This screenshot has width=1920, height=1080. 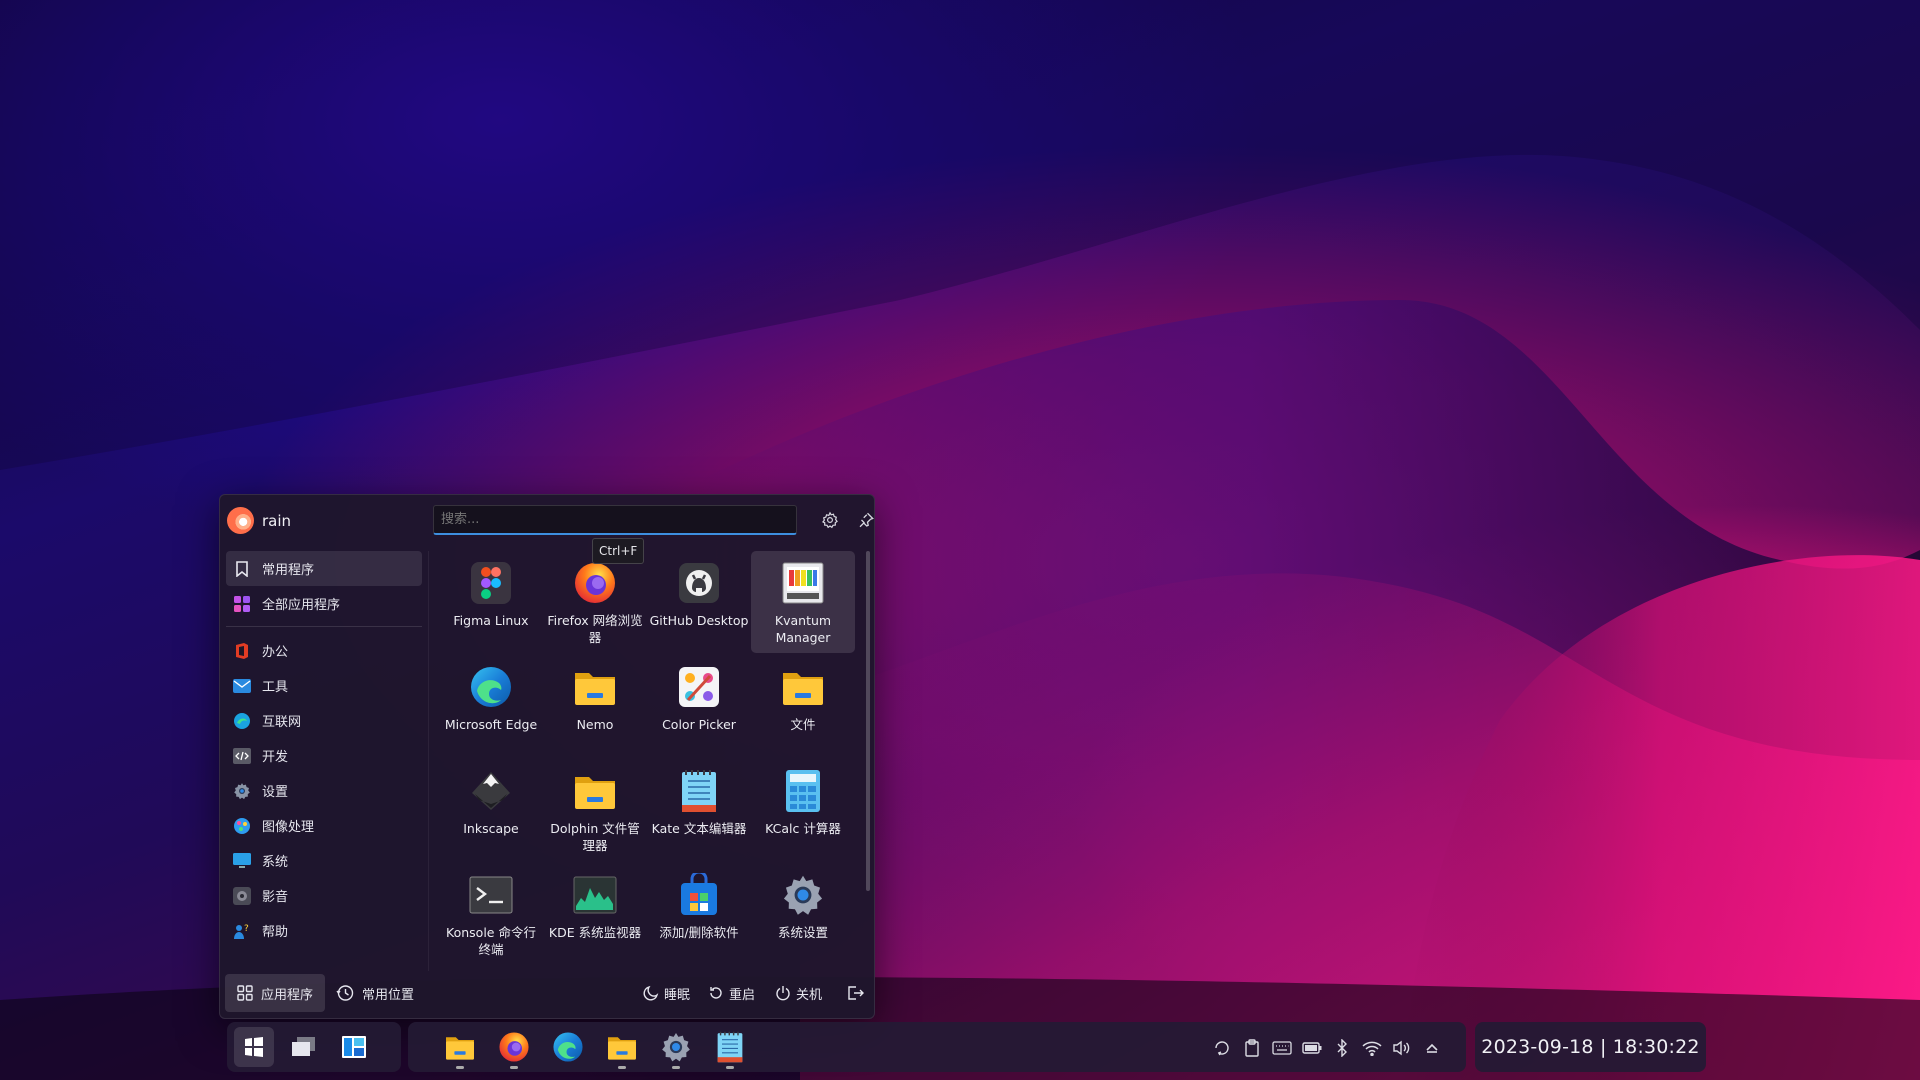 What do you see at coordinates (275, 897) in the screenshot?
I see `sidebar-item-label: 影音` at bounding box center [275, 897].